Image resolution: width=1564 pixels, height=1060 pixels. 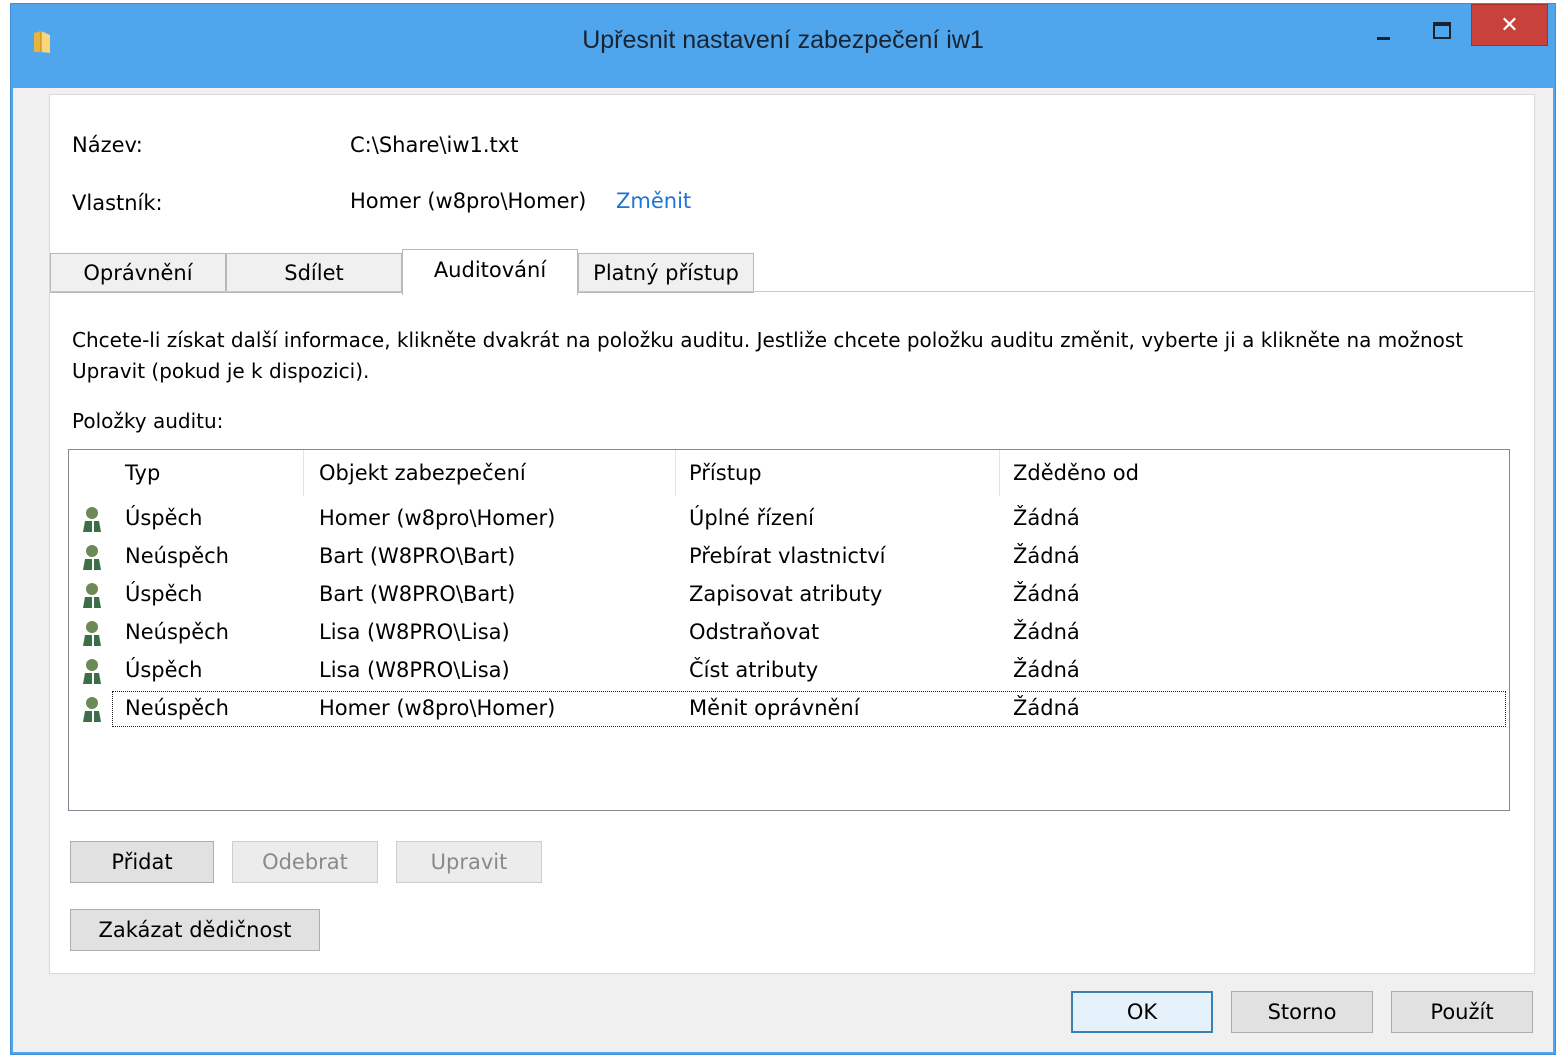 What do you see at coordinates (305, 862) in the screenshot?
I see `remove-button: Odebrat` at bounding box center [305, 862].